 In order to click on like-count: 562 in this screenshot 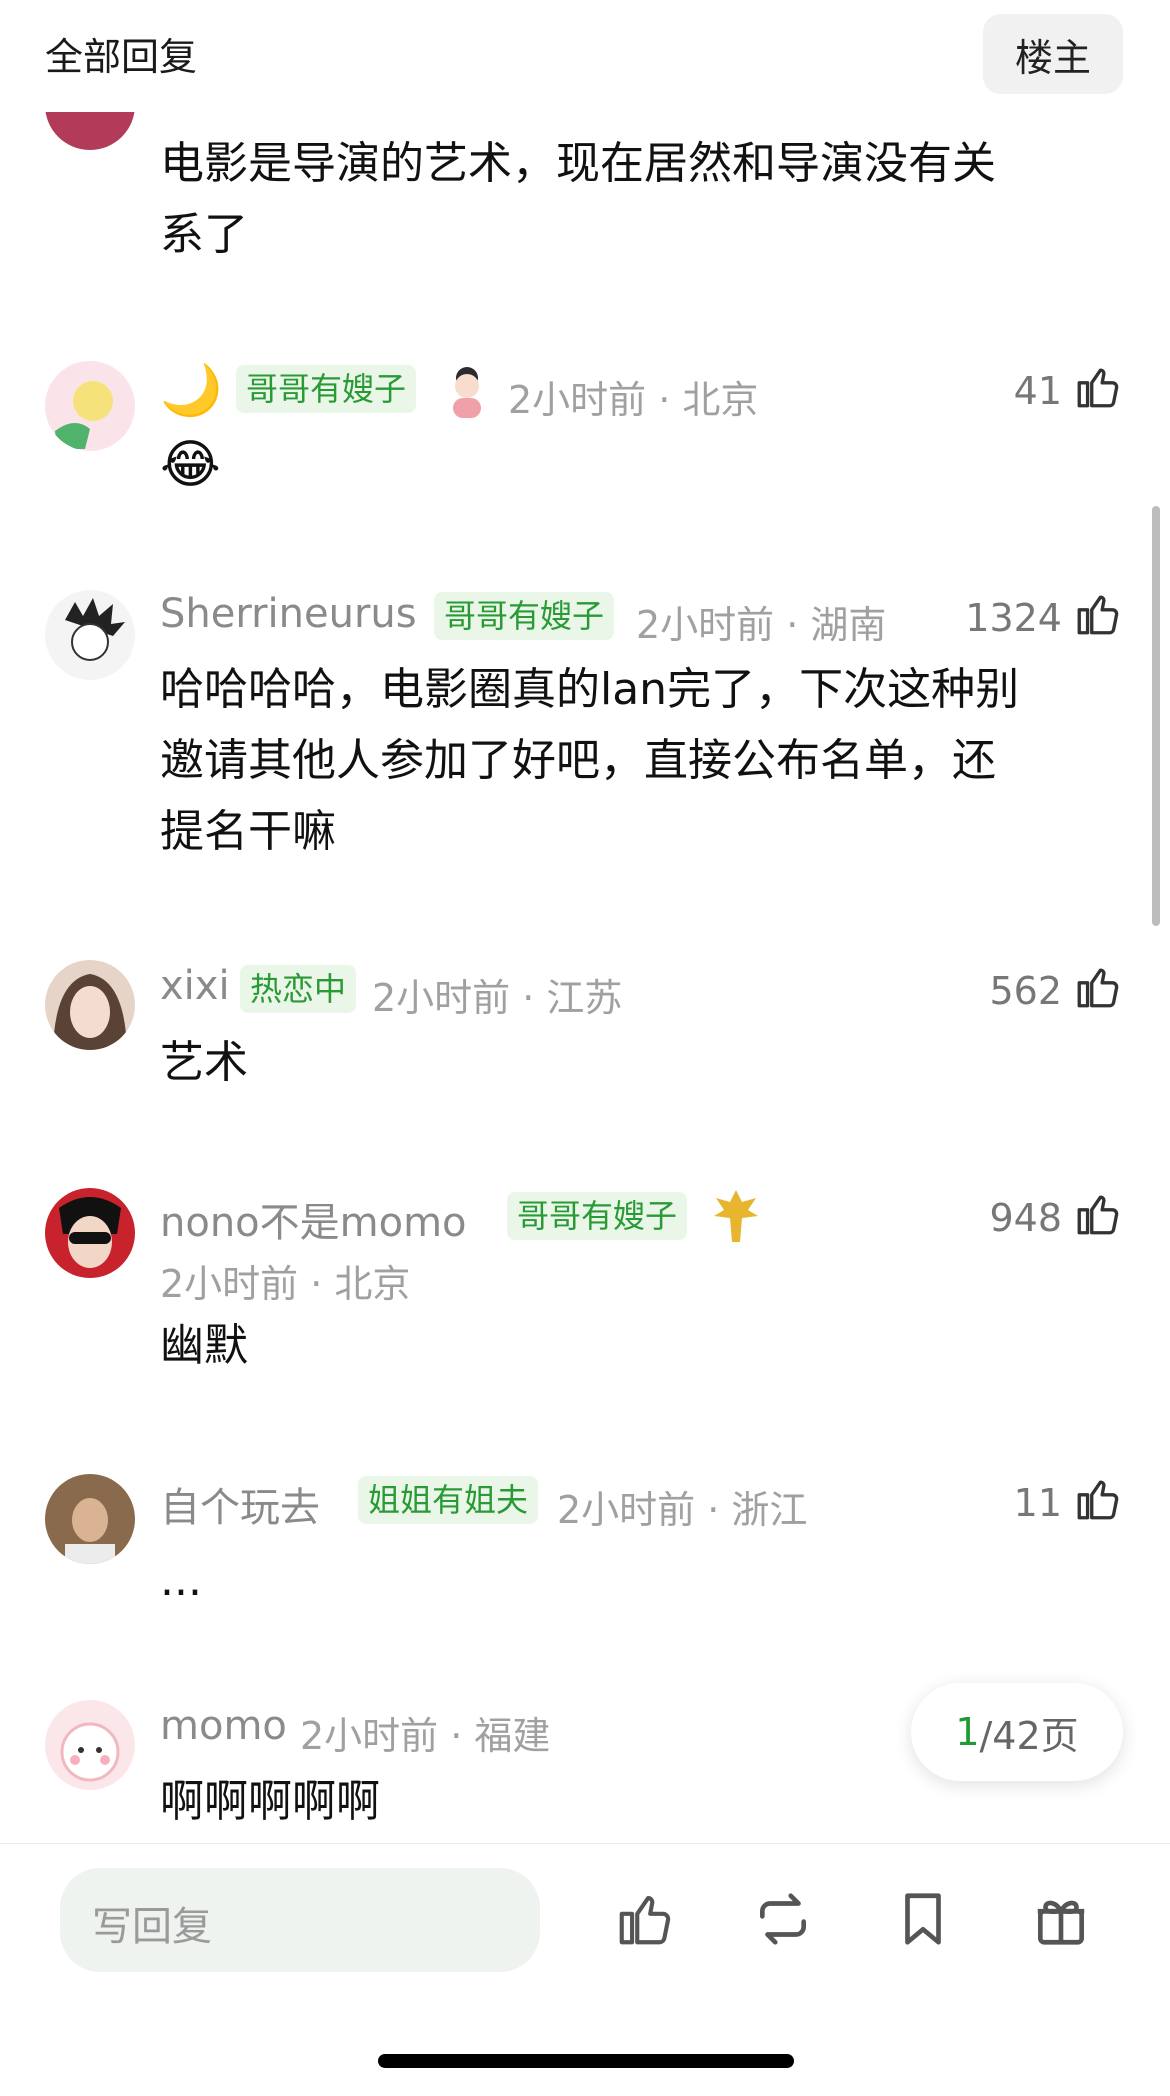, I will do `click(1025, 991)`.